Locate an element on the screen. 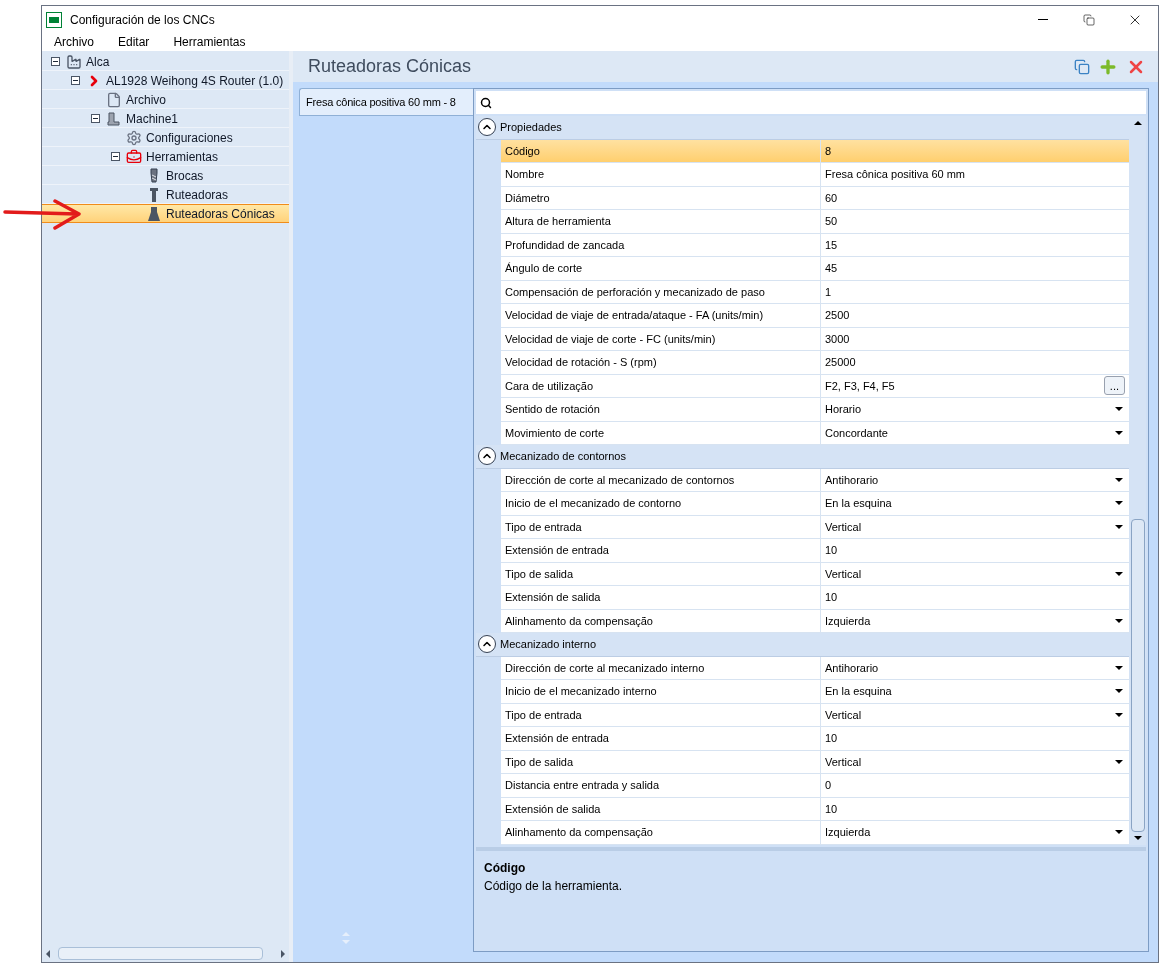 This screenshot has width=1166, height=970. property-name: Profundidad de zancada is located at coordinates (661, 244).